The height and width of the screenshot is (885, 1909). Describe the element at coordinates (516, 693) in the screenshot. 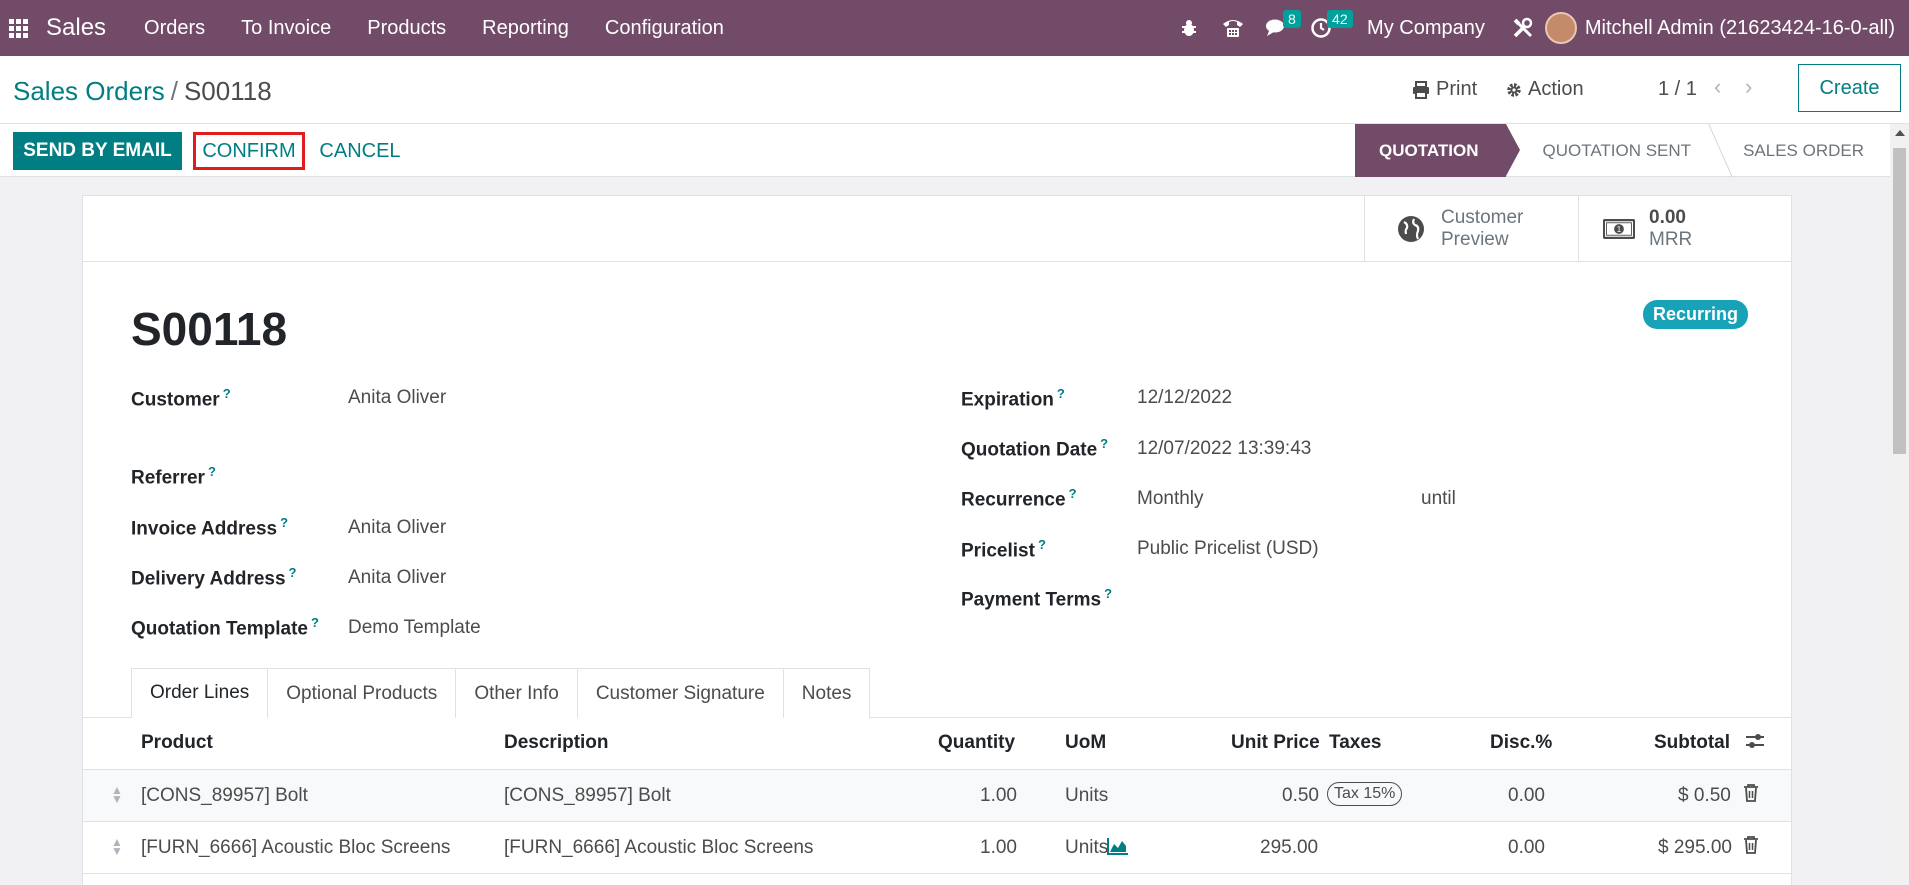

I see `tab-other-info: Other Info` at that location.